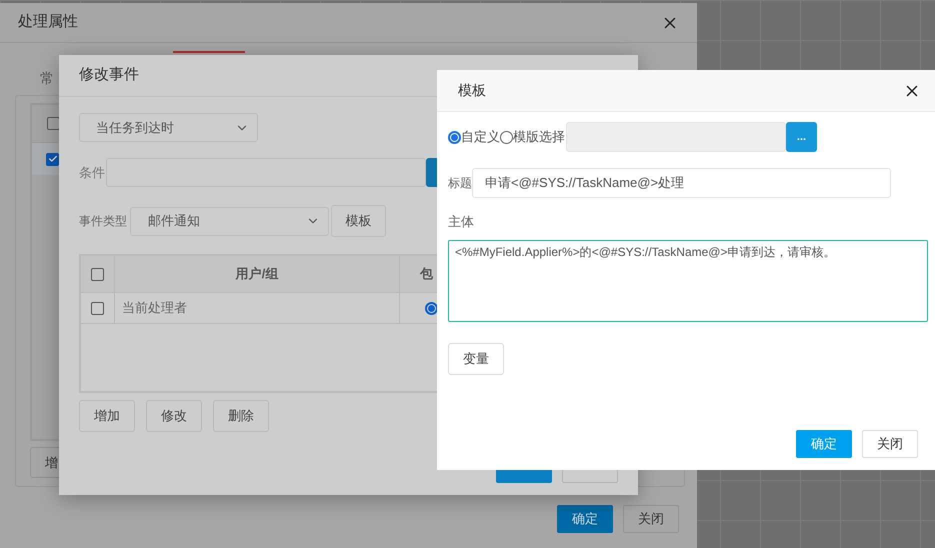 This screenshot has height=548, width=935. What do you see at coordinates (107, 416) in the screenshot?
I see `action-button: 增加` at bounding box center [107, 416].